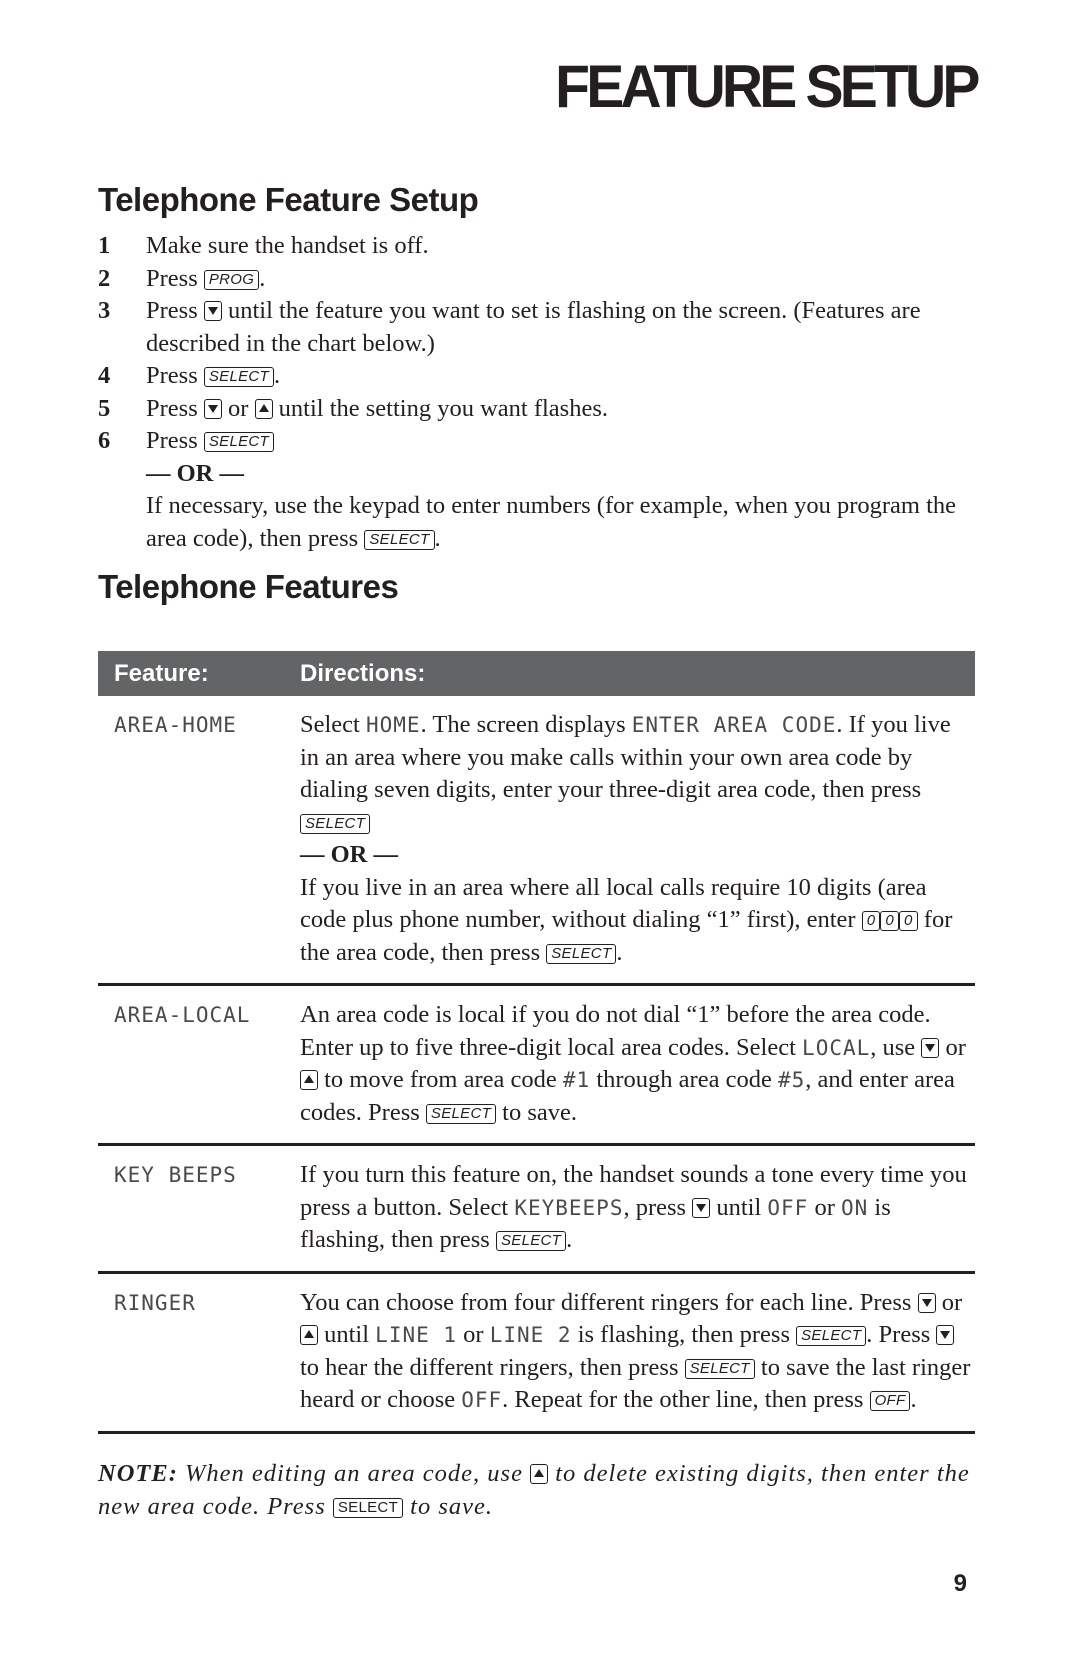  Describe the element at coordinates (960, 1583) in the screenshot. I see `page-number: 9` at that location.